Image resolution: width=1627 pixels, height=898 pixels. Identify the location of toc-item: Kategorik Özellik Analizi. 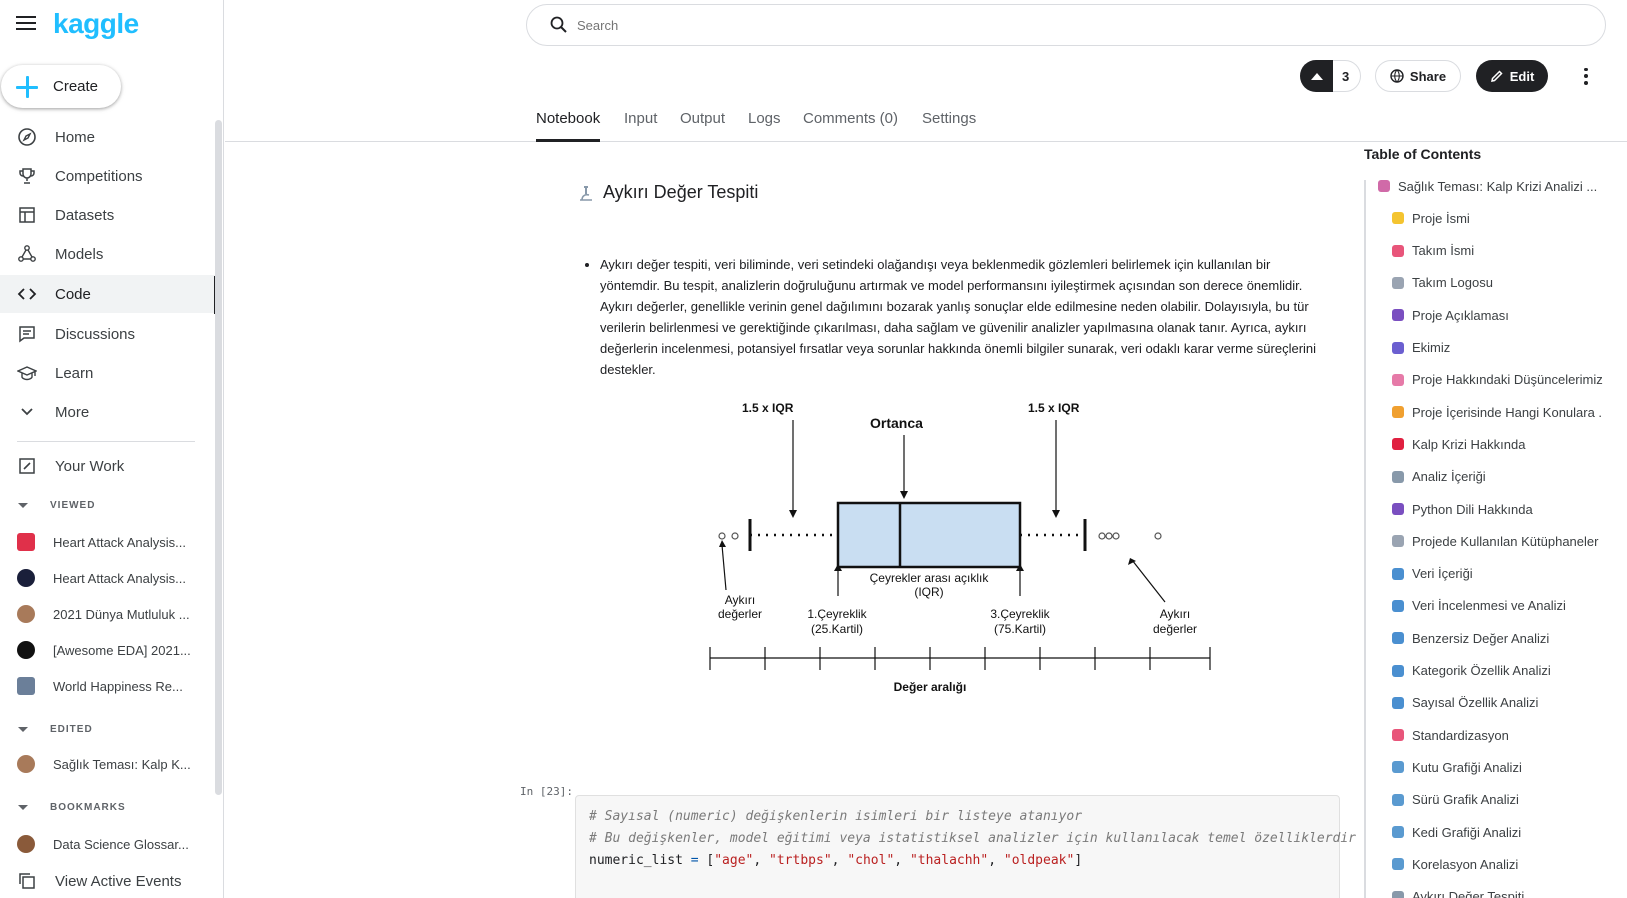
(1471, 671).